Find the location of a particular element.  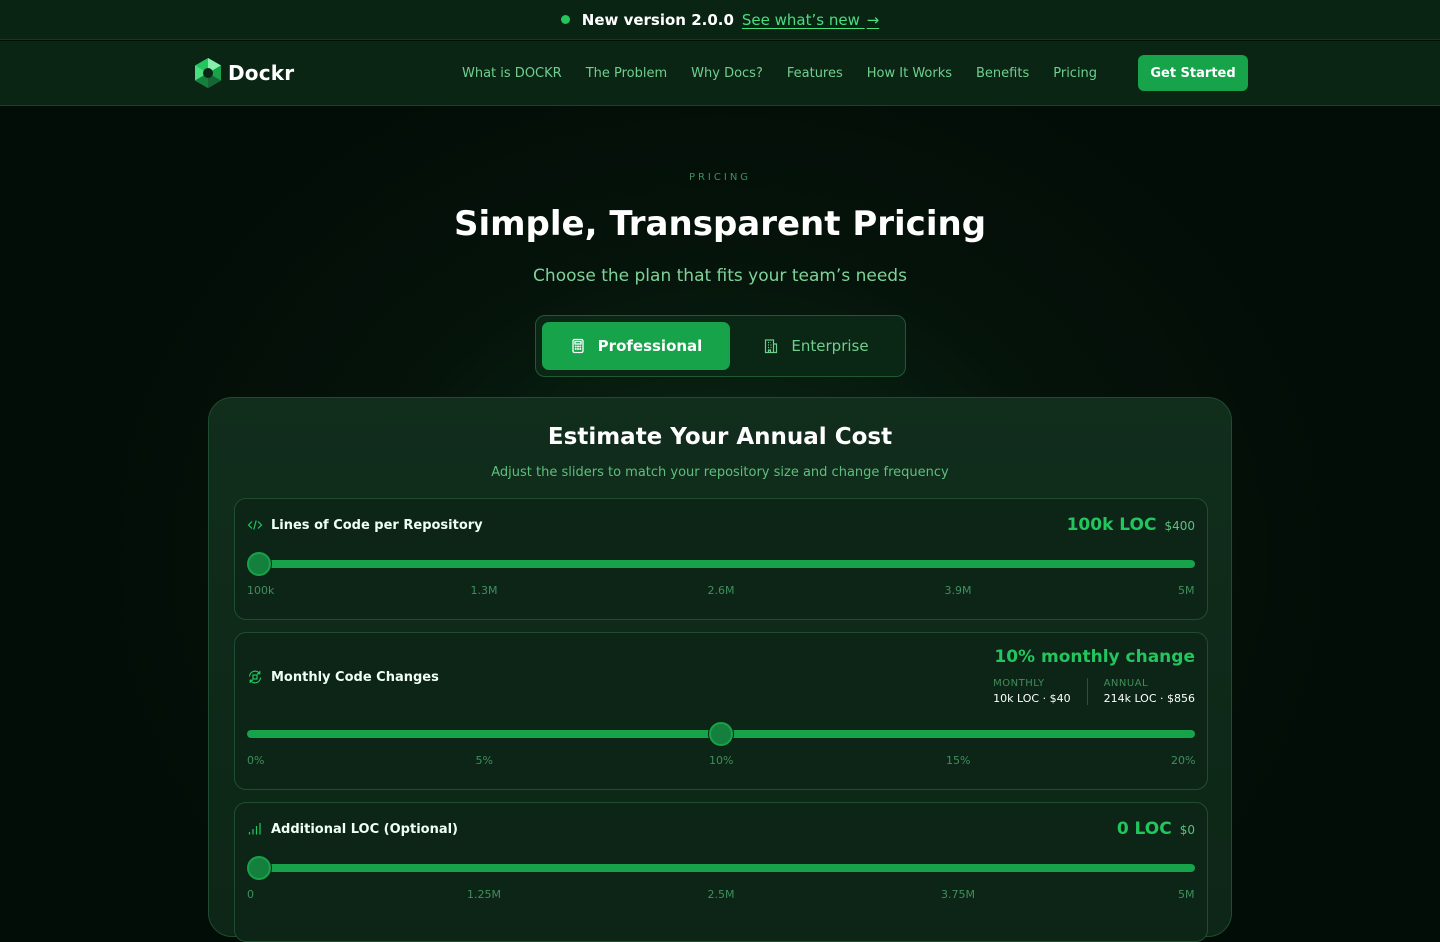

loc-tick-labels: 100k 1.3M 2.6M 3.9M 5M is located at coordinates (721, 591).